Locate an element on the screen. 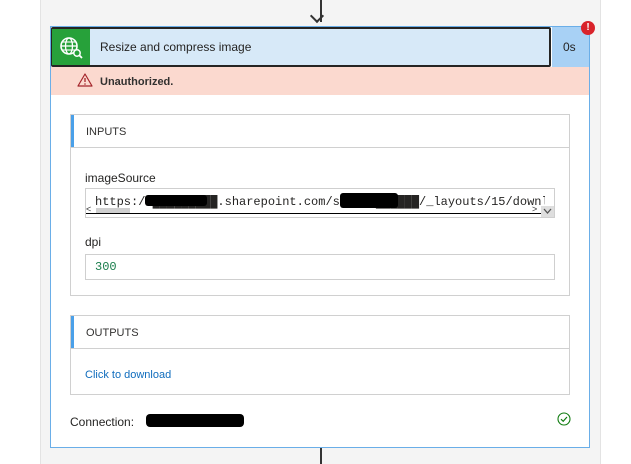 The height and width of the screenshot is (464, 631). connection-name-redacted is located at coordinates (195, 420).